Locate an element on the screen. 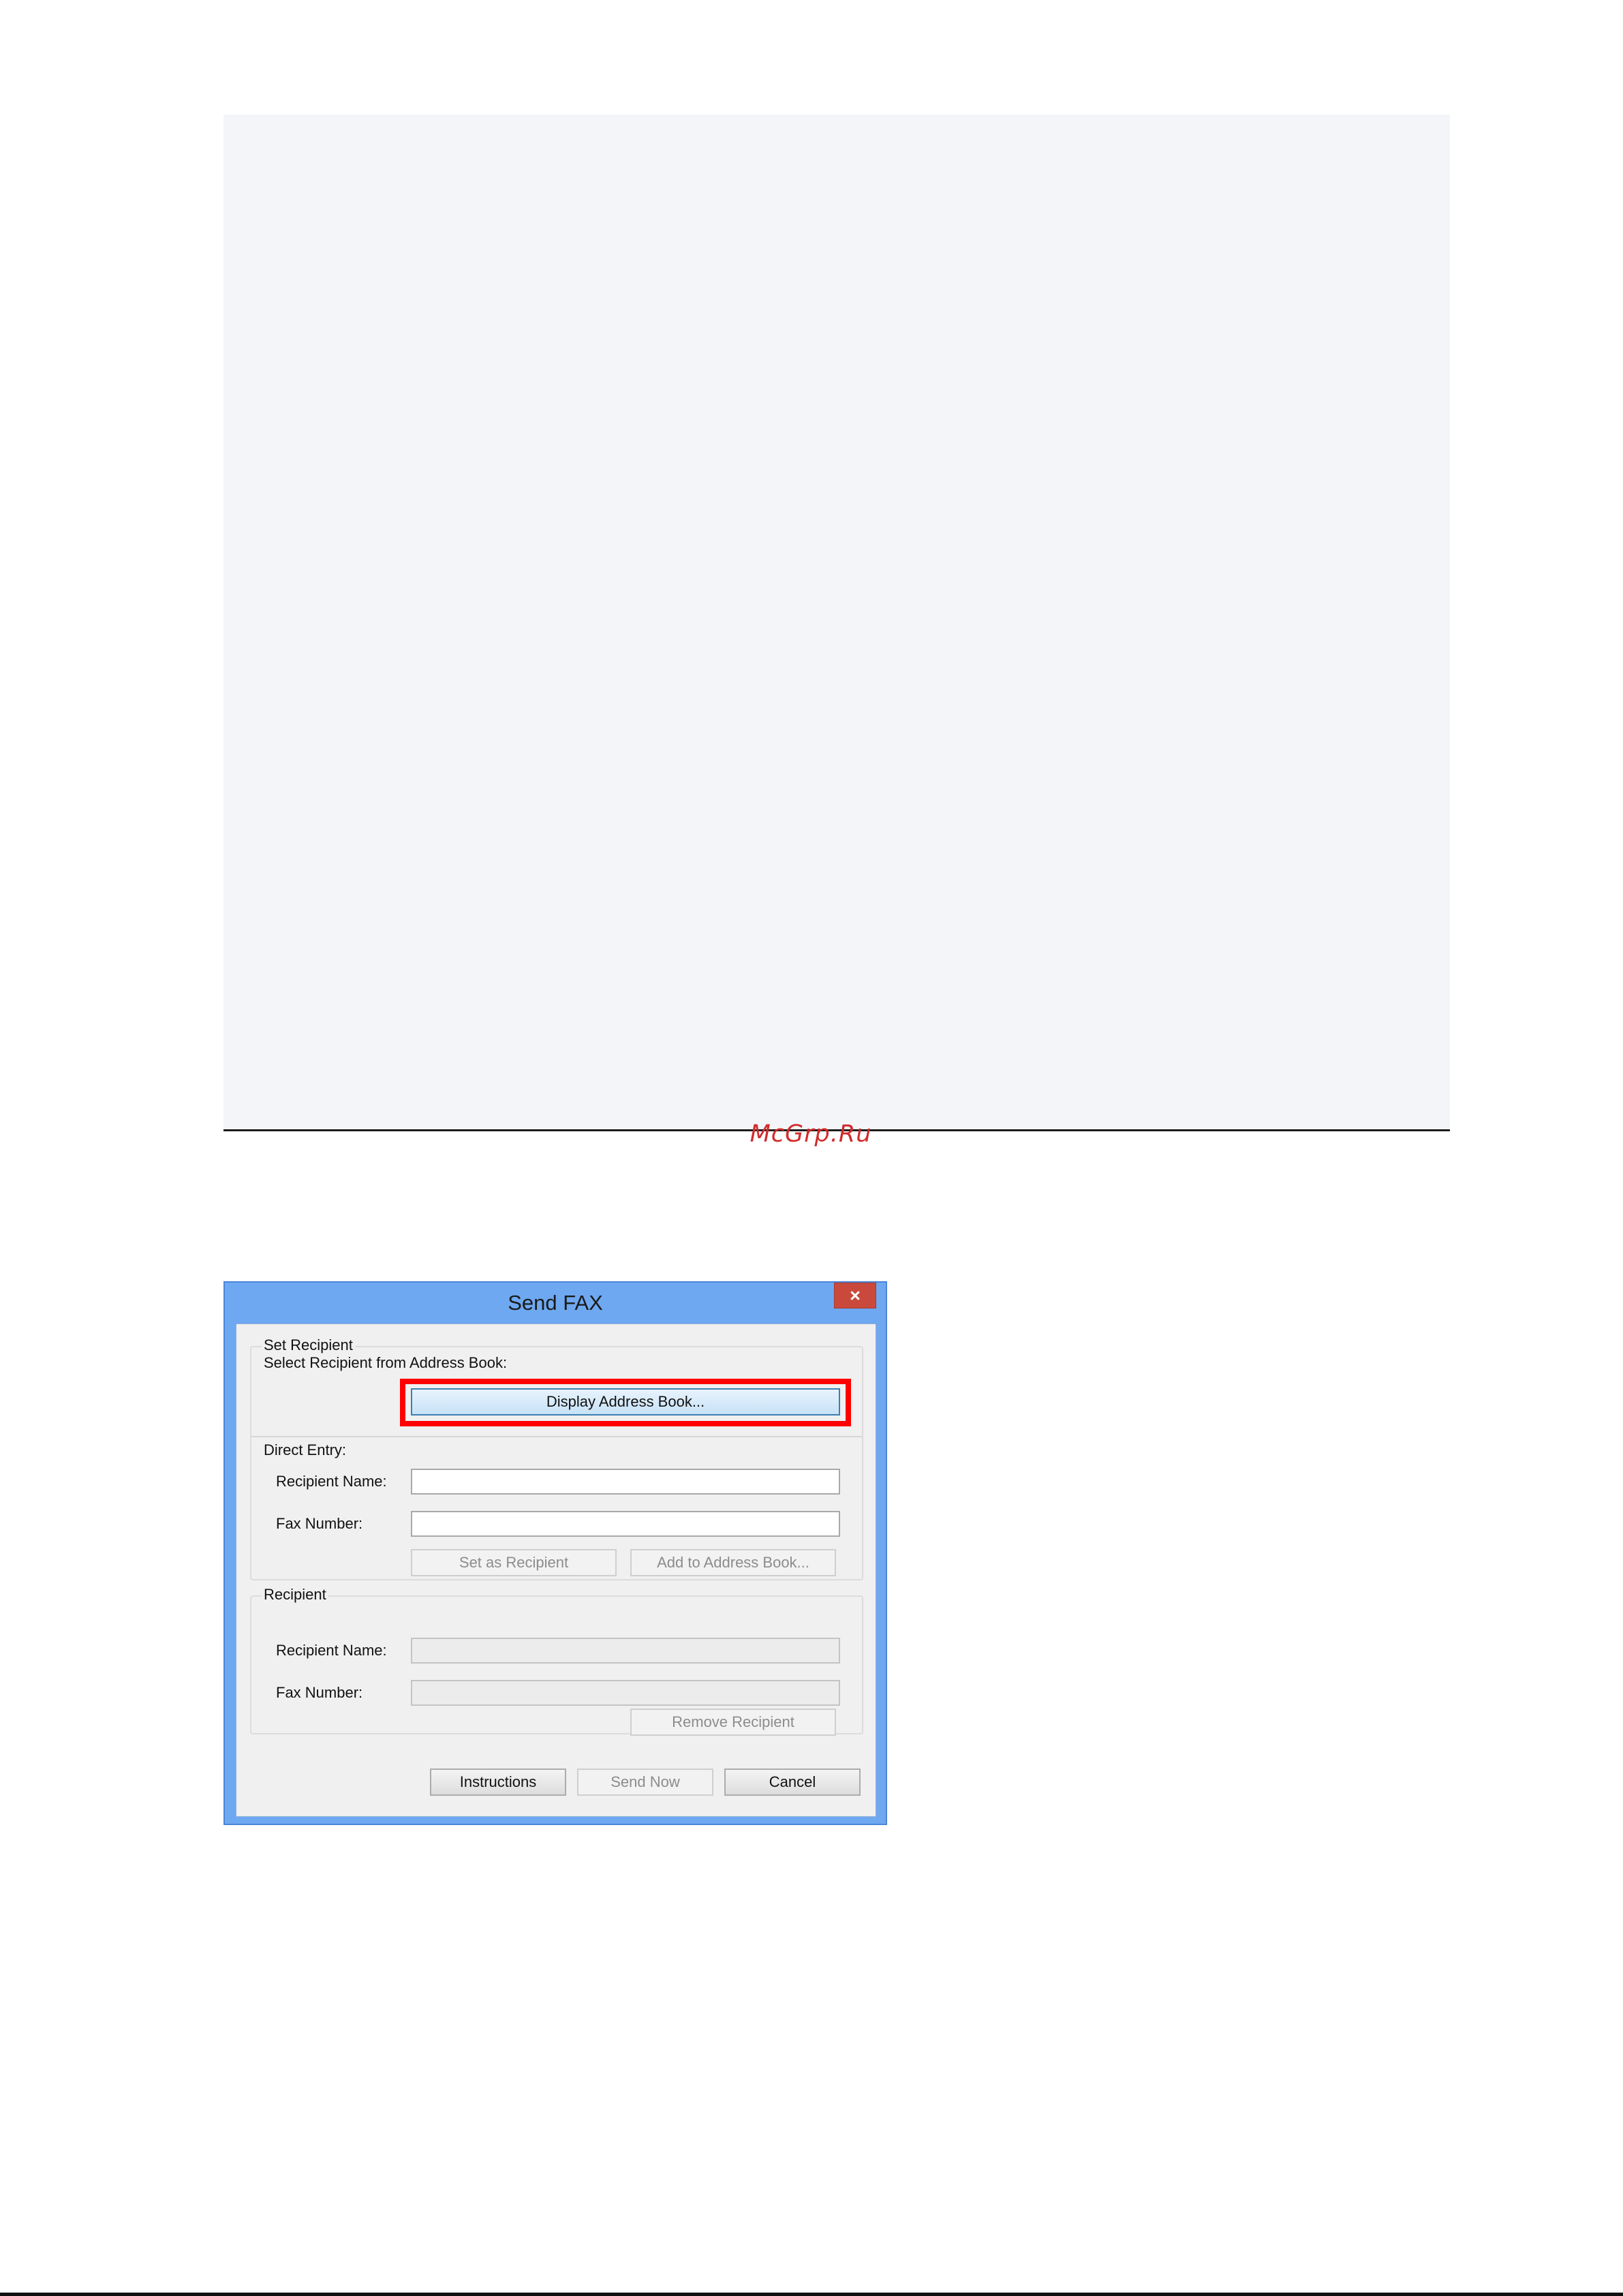 This screenshot has width=1623, height=2296. set-recipient-group-label: Set Recipient is located at coordinates (308, 1345).